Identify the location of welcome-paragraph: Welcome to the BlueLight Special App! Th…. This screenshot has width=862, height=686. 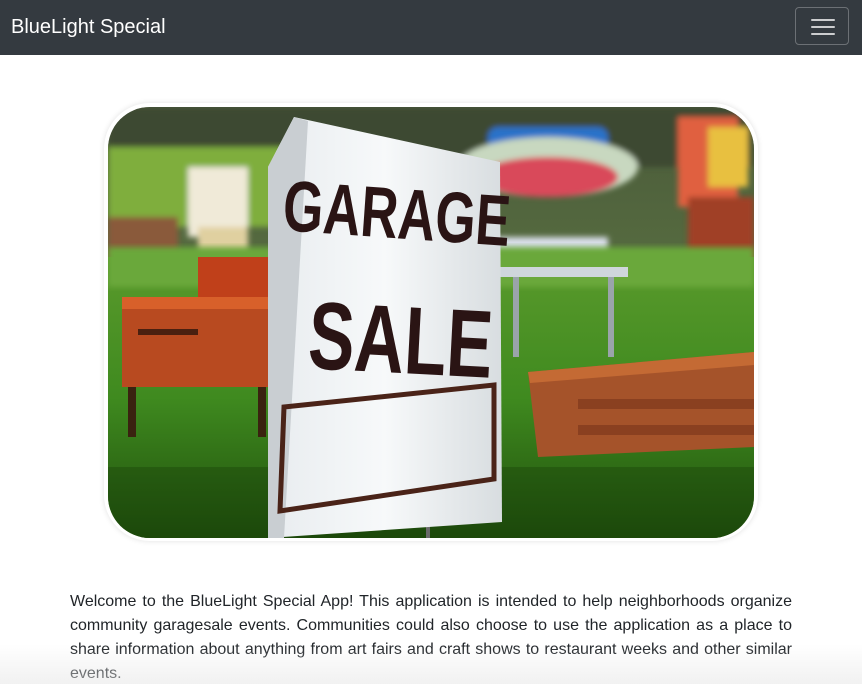
(431, 637).